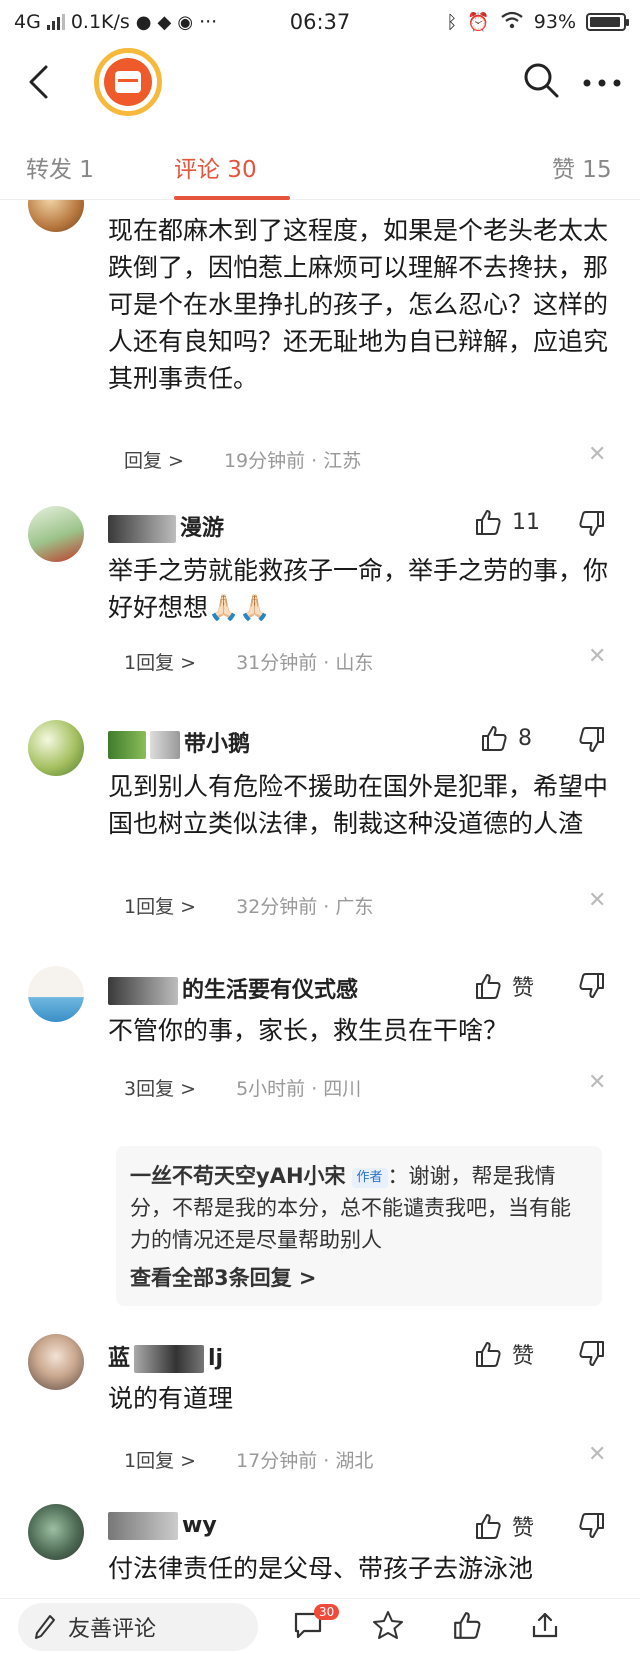  Describe the element at coordinates (165, 1356) in the screenshot. I see `comment-author: 蓝 lj` at that location.